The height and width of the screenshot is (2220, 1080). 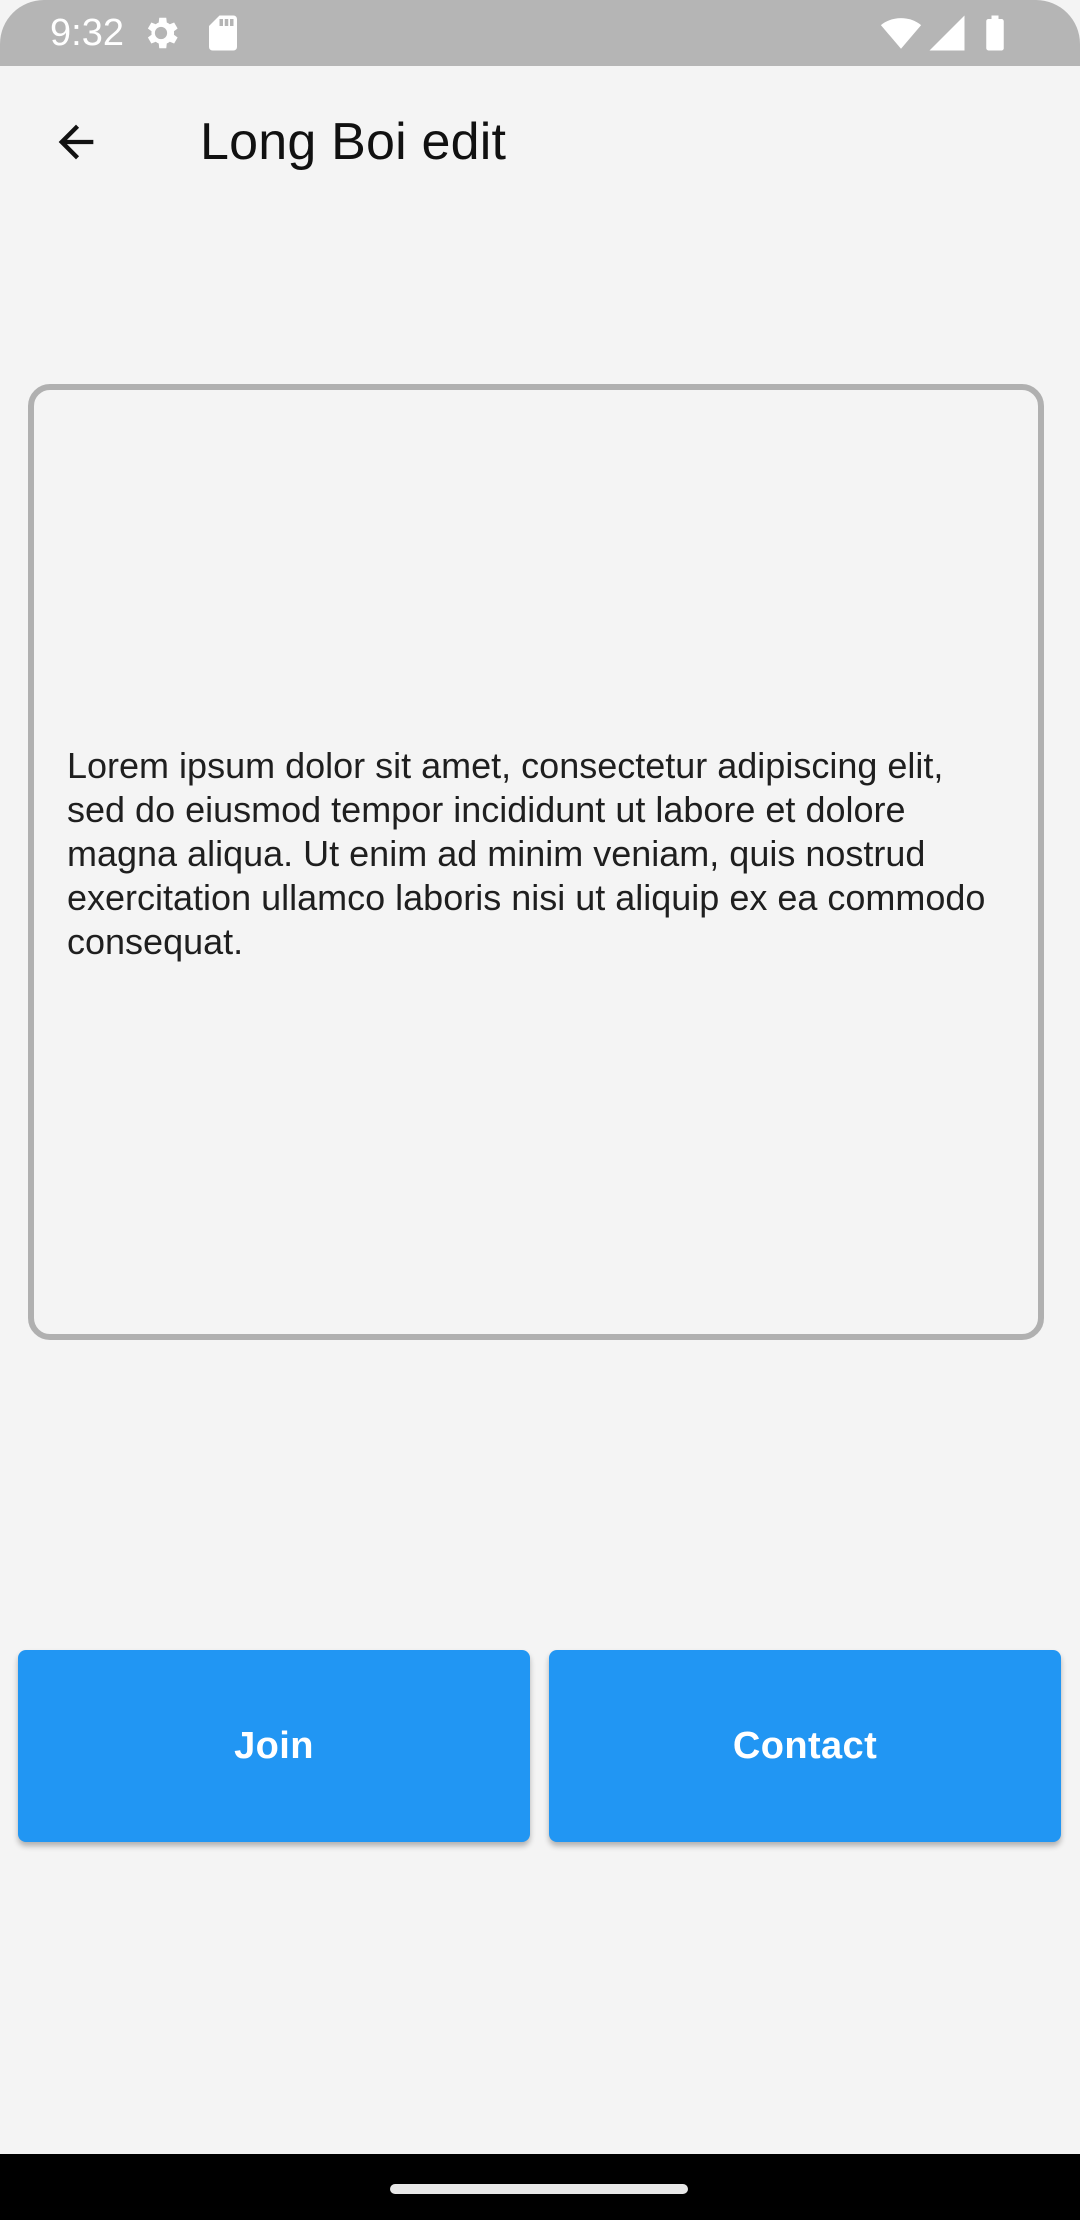 I want to click on arrow-left-icon, so click(x=76, y=144).